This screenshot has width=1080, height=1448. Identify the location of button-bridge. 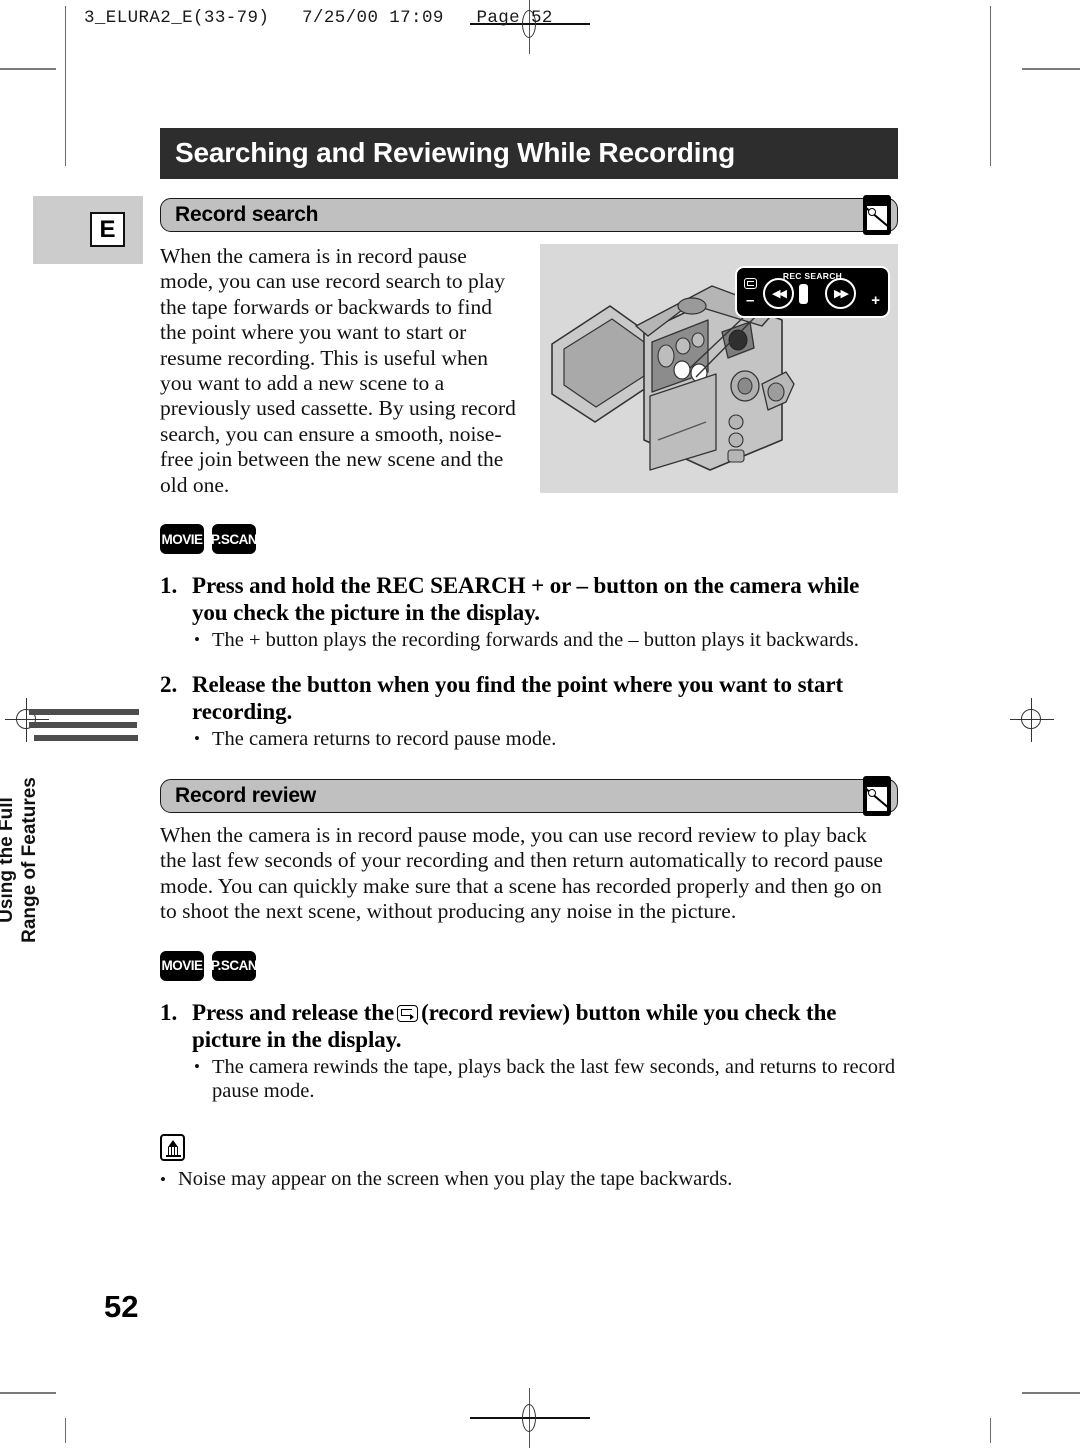
(803, 294).